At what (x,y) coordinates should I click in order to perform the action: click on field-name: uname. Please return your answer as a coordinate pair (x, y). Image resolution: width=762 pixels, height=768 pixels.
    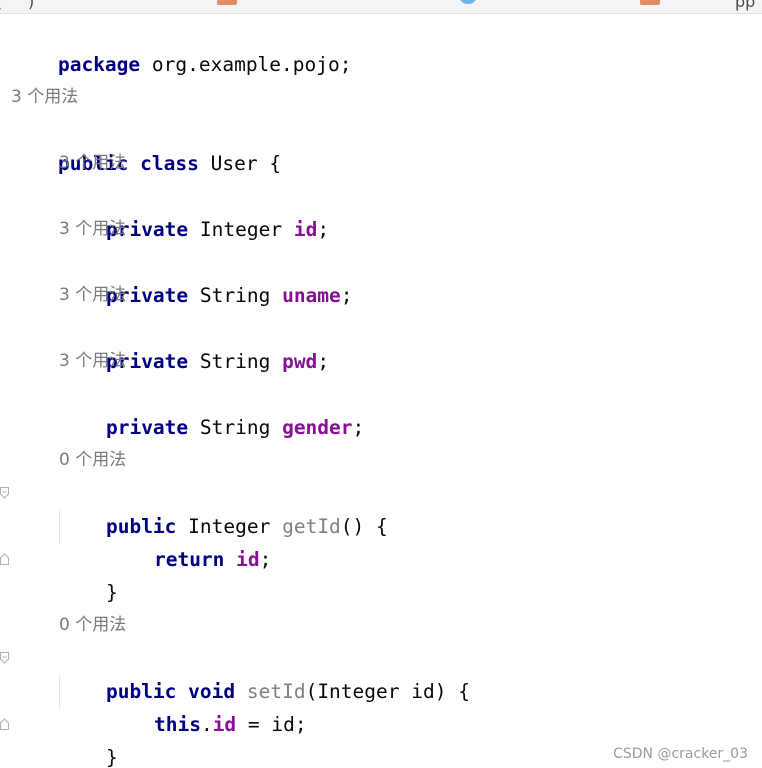
    Looking at the image, I should click on (311, 295).